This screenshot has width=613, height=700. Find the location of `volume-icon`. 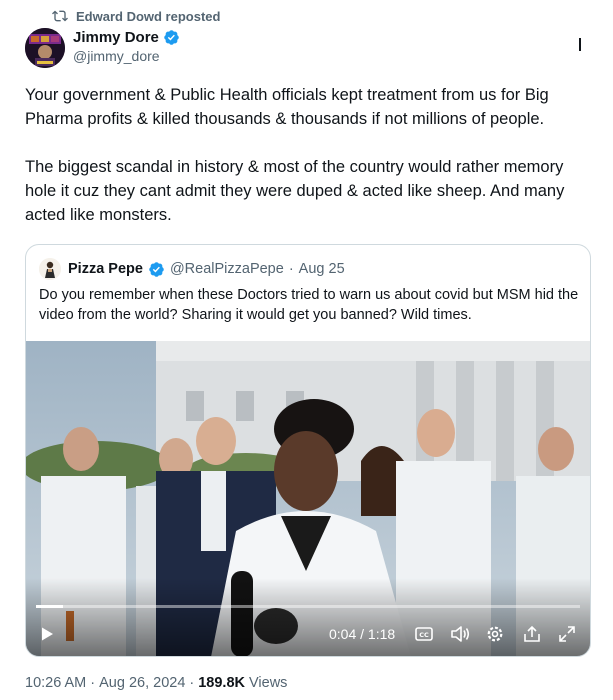

volume-icon is located at coordinates (460, 634).